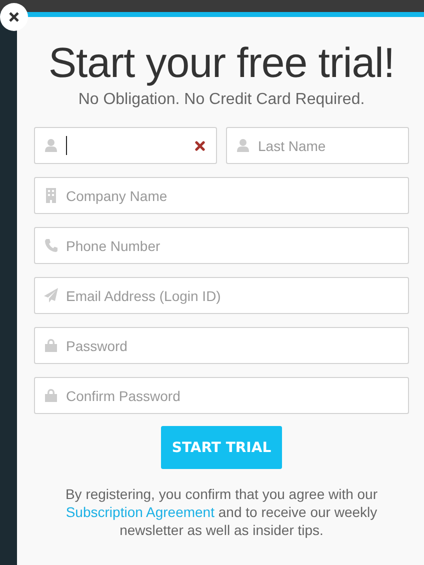 The width and height of the screenshot is (424, 565). I want to click on dialog-subtitle: No Obligation. No Credit Card Required., so click(221, 100).